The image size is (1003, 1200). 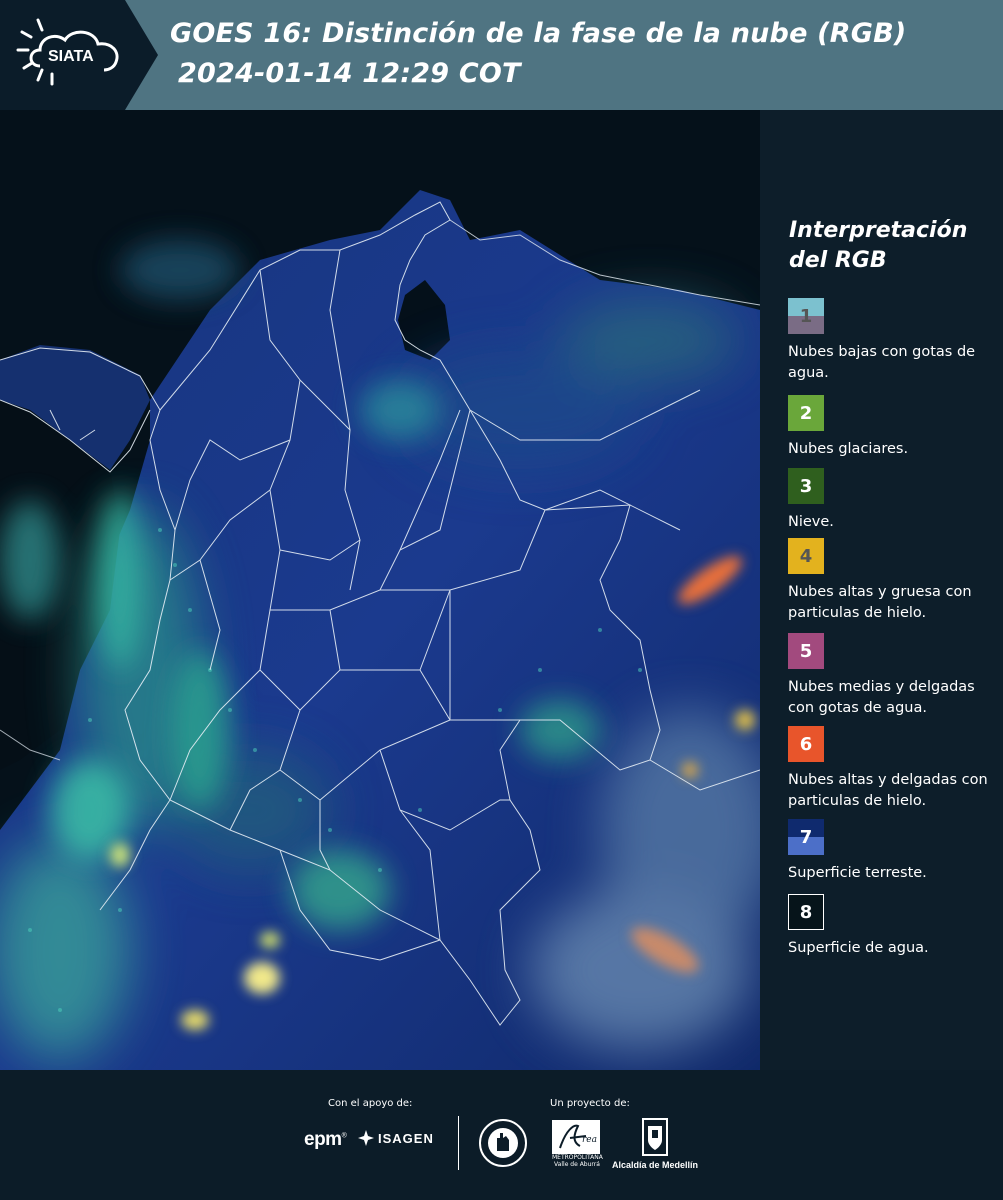 What do you see at coordinates (806, 316) in the screenshot?
I see `legend-swatch: 1` at bounding box center [806, 316].